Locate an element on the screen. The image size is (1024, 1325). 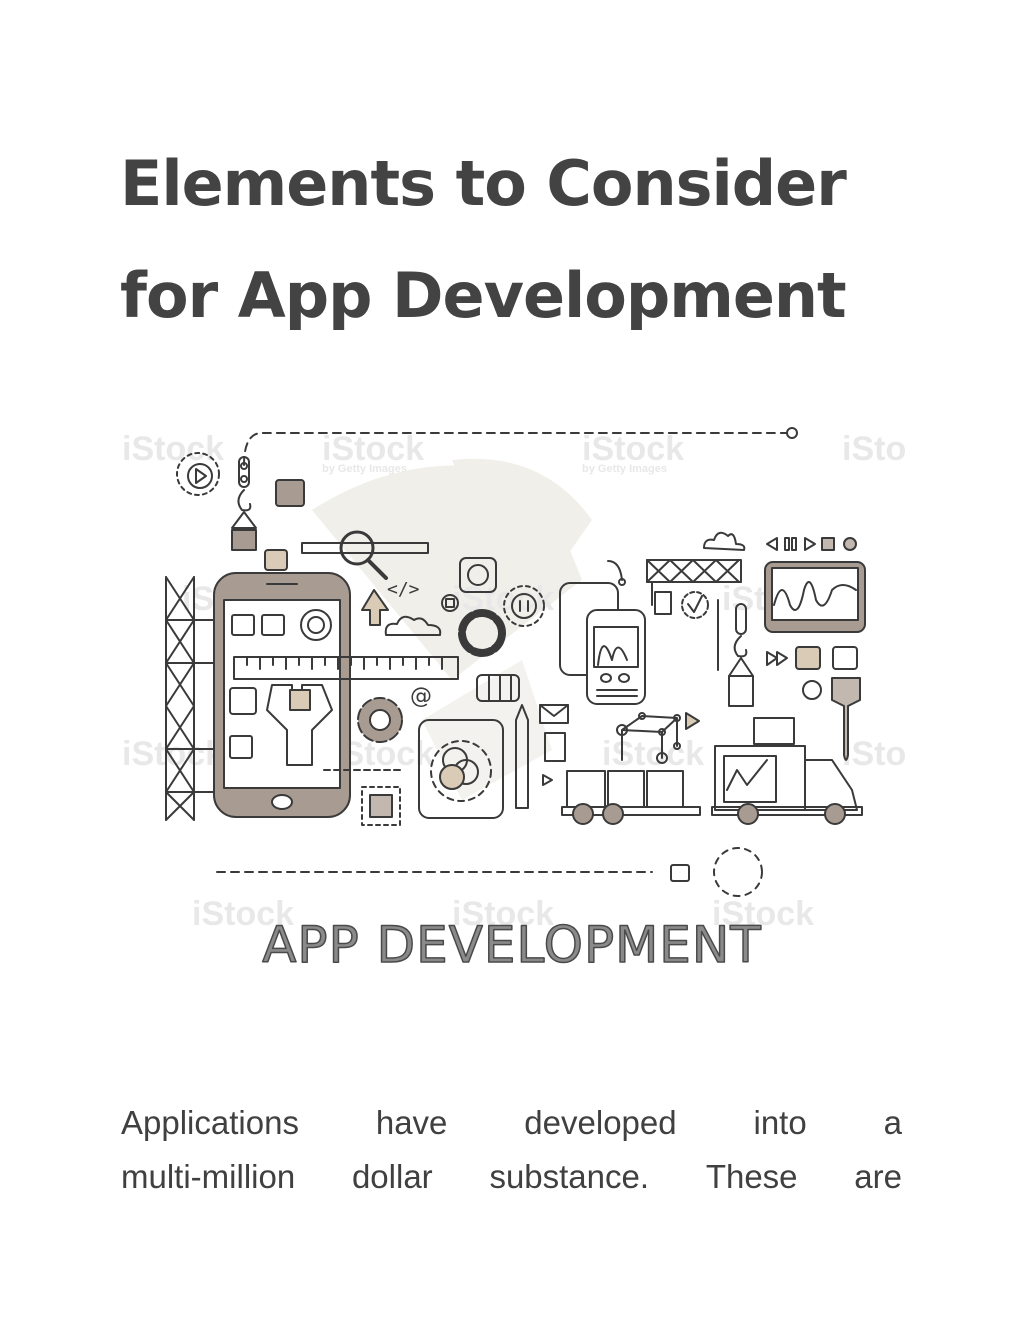
word: dollar is located at coordinates (392, 1176).